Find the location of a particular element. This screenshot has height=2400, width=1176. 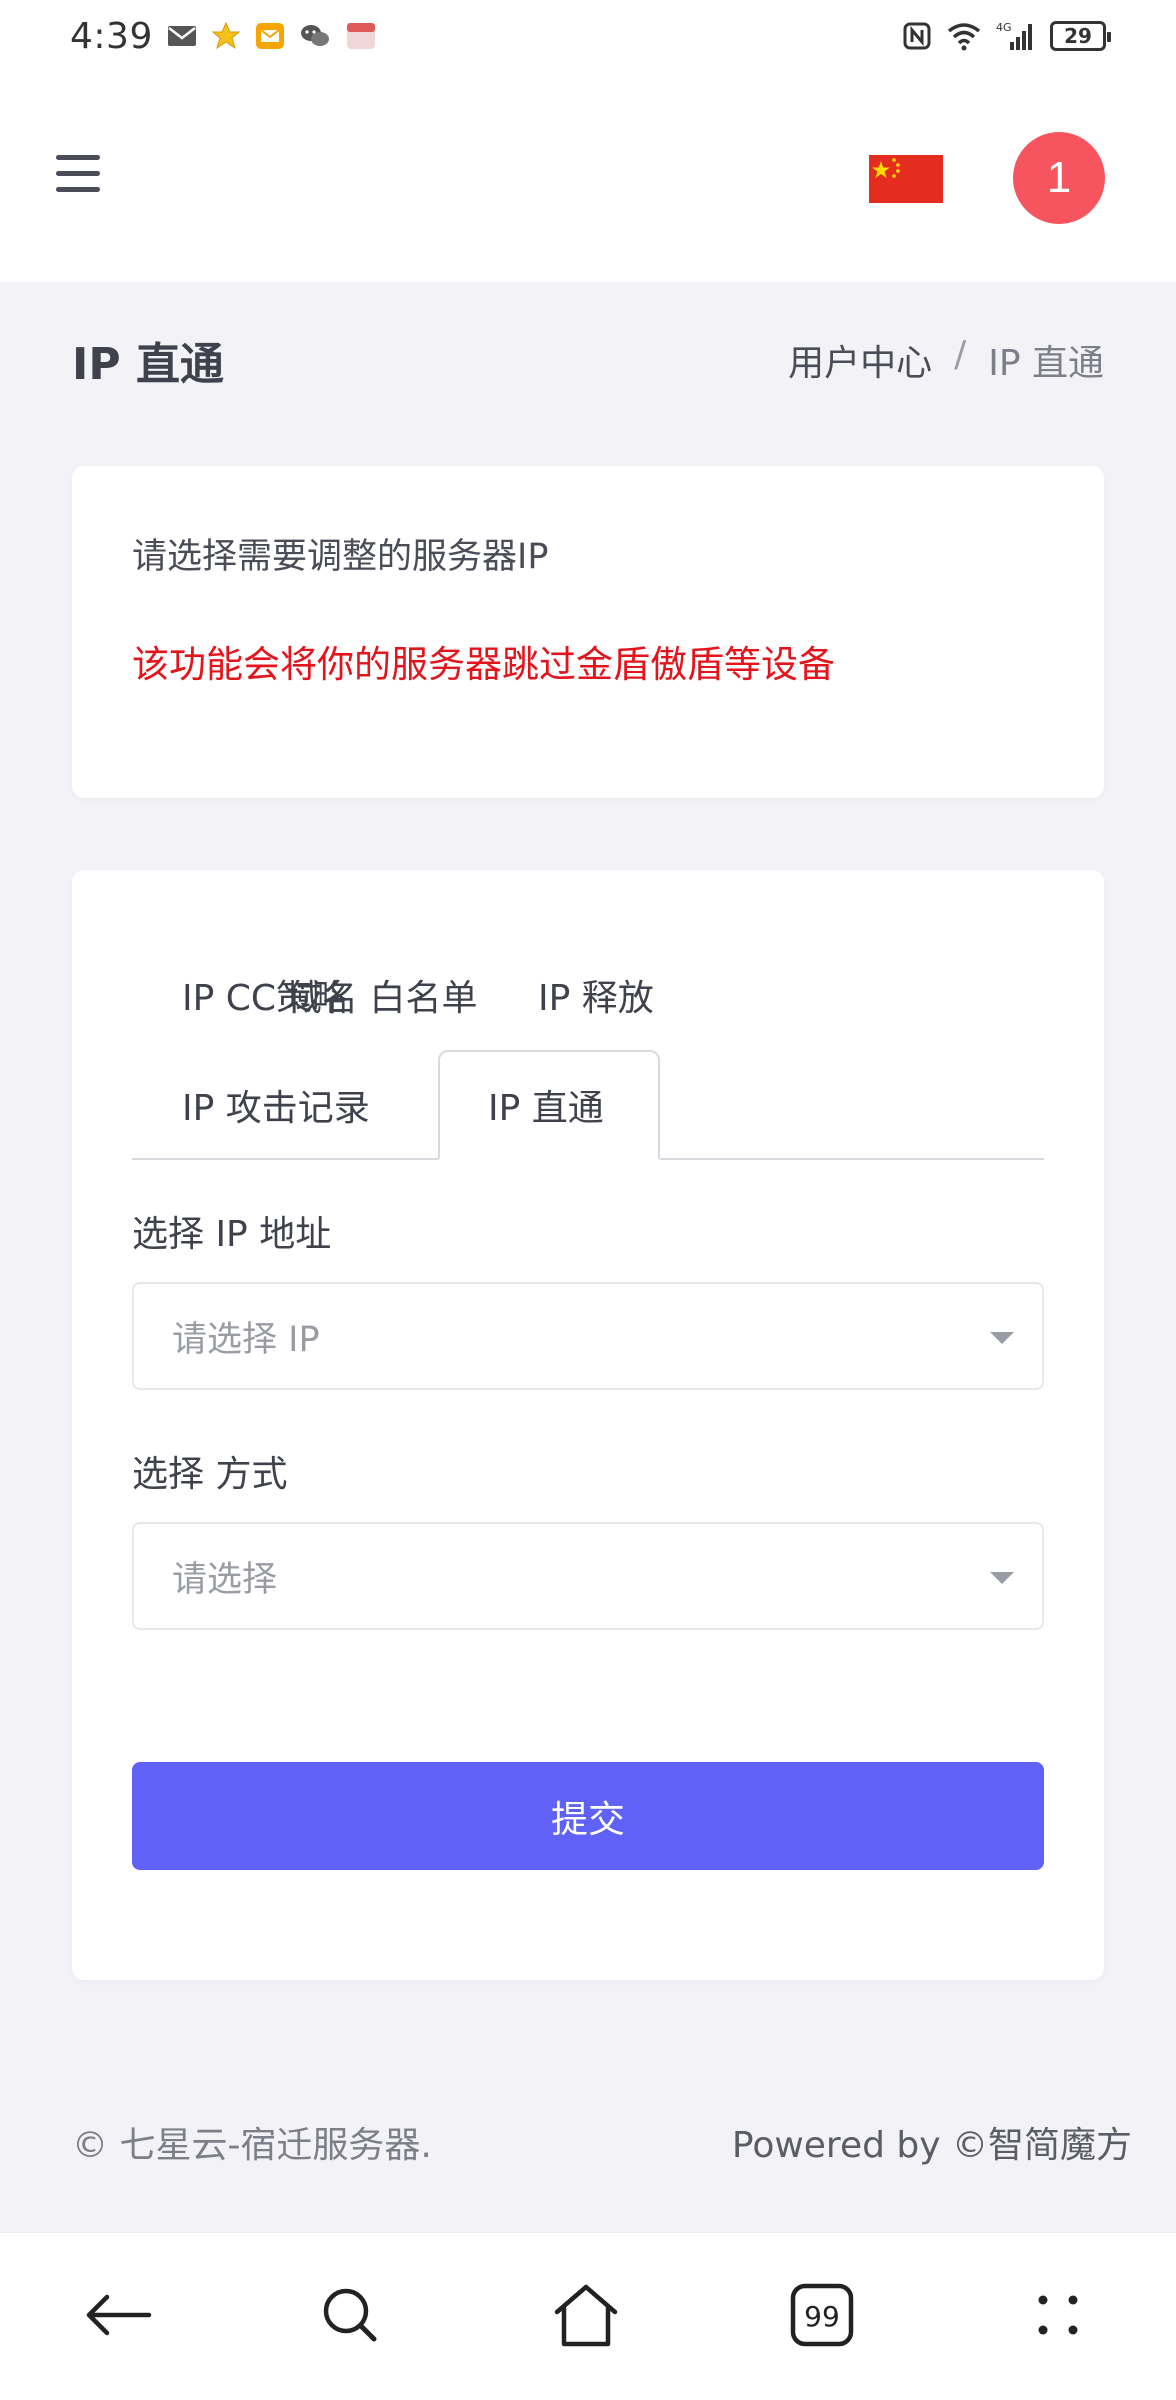

footer-copyright: © 七星云-宿迁服务器. is located at coordinates (252, 2145).